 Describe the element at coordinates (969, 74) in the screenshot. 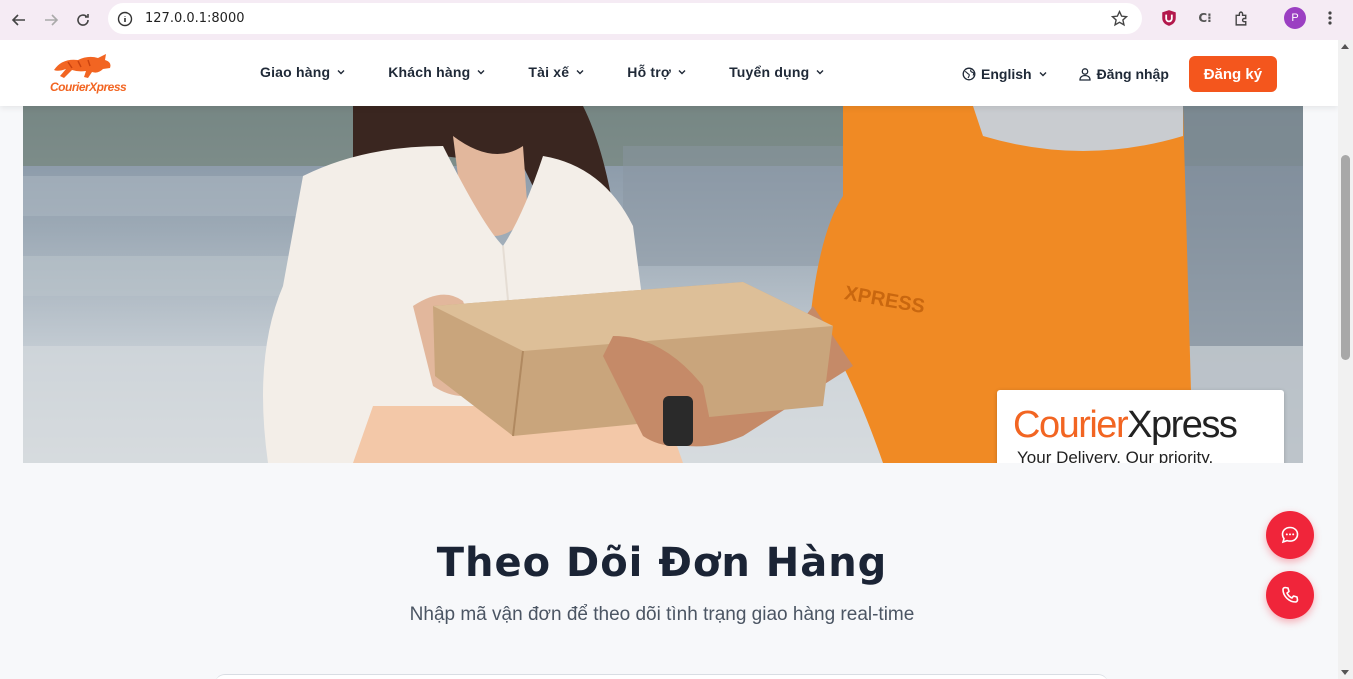

I see `globe-icon` at that location.